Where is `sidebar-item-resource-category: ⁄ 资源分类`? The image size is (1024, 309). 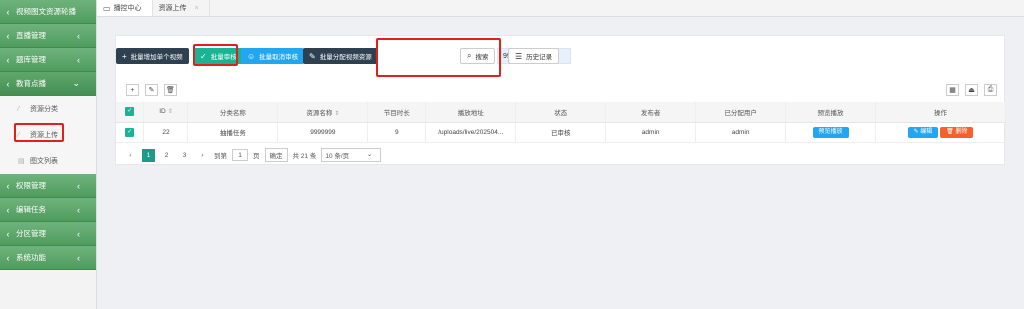 sidebar-item-resource-category: ⁄ 资源分类 is located at coordinates (48, 109).